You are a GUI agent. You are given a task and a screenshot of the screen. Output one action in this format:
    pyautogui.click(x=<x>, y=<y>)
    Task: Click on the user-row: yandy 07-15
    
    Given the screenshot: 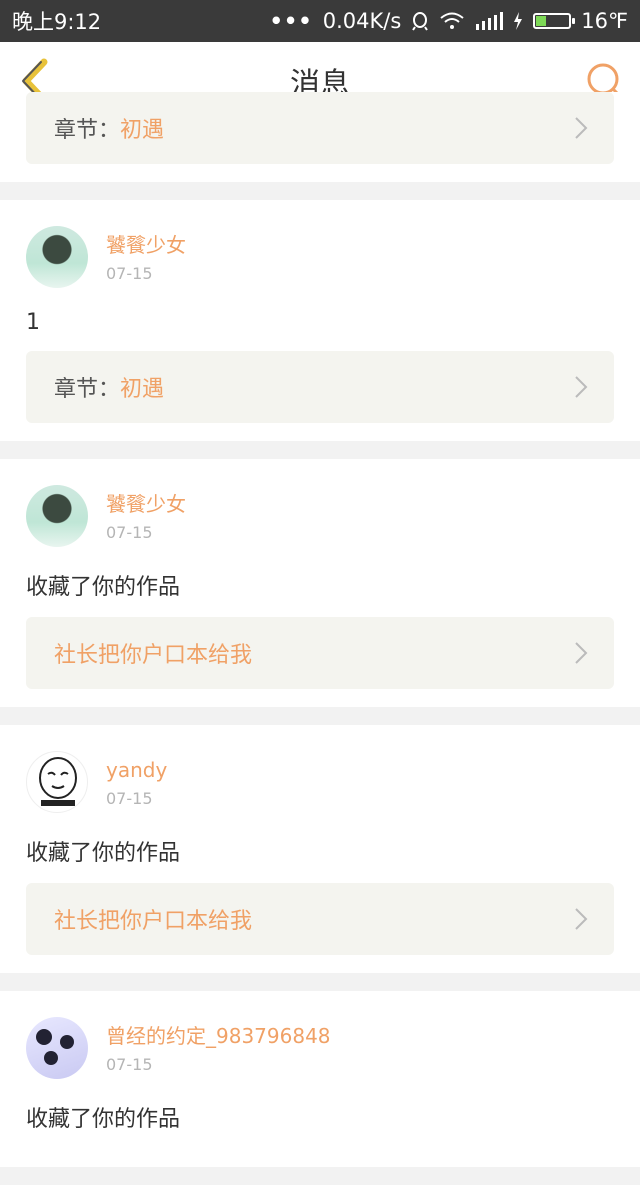 What is the action you would take?
    pyautogui.click(x=320, y=769)
    